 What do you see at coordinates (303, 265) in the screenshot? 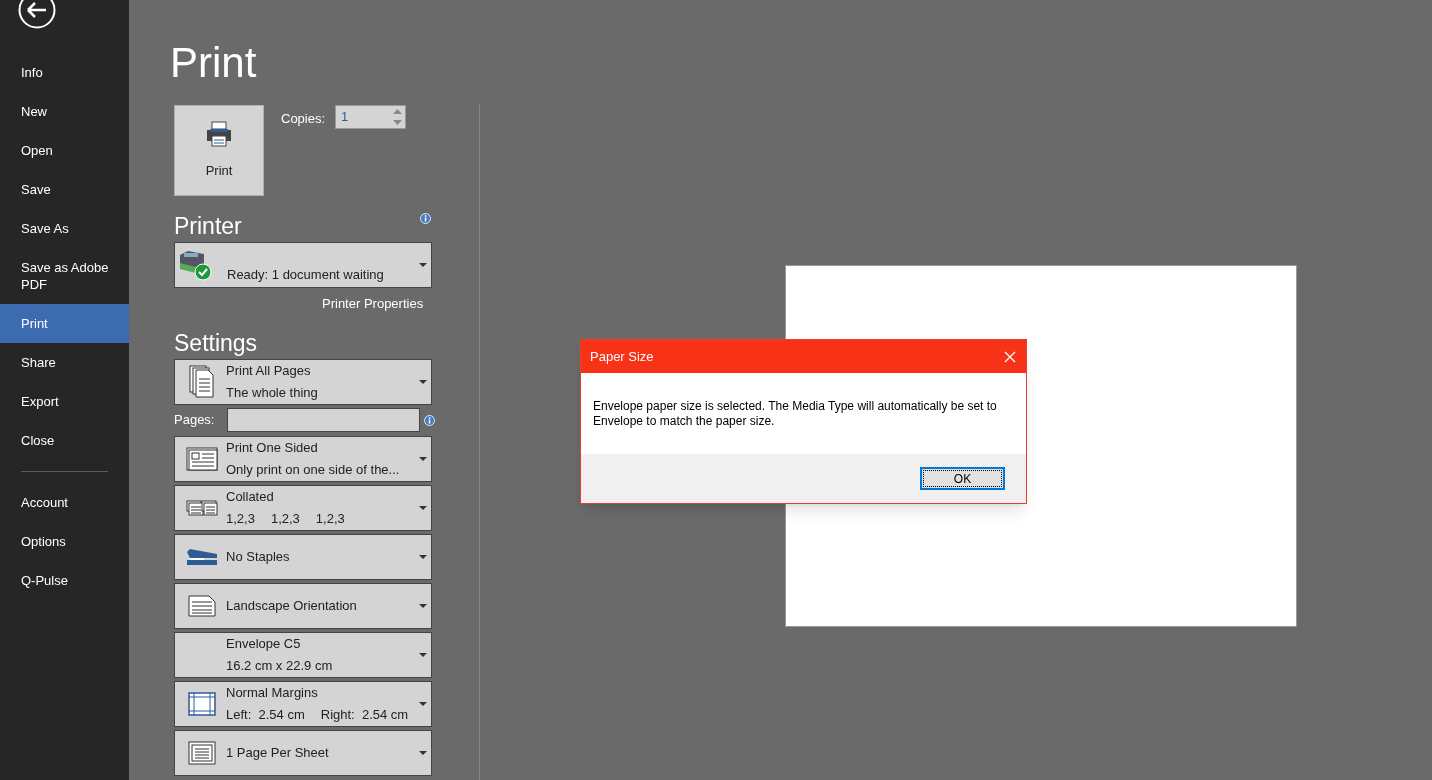
I see `printer-dropdown: Ready: 1 document waiting` at bounding box center [303, 265].